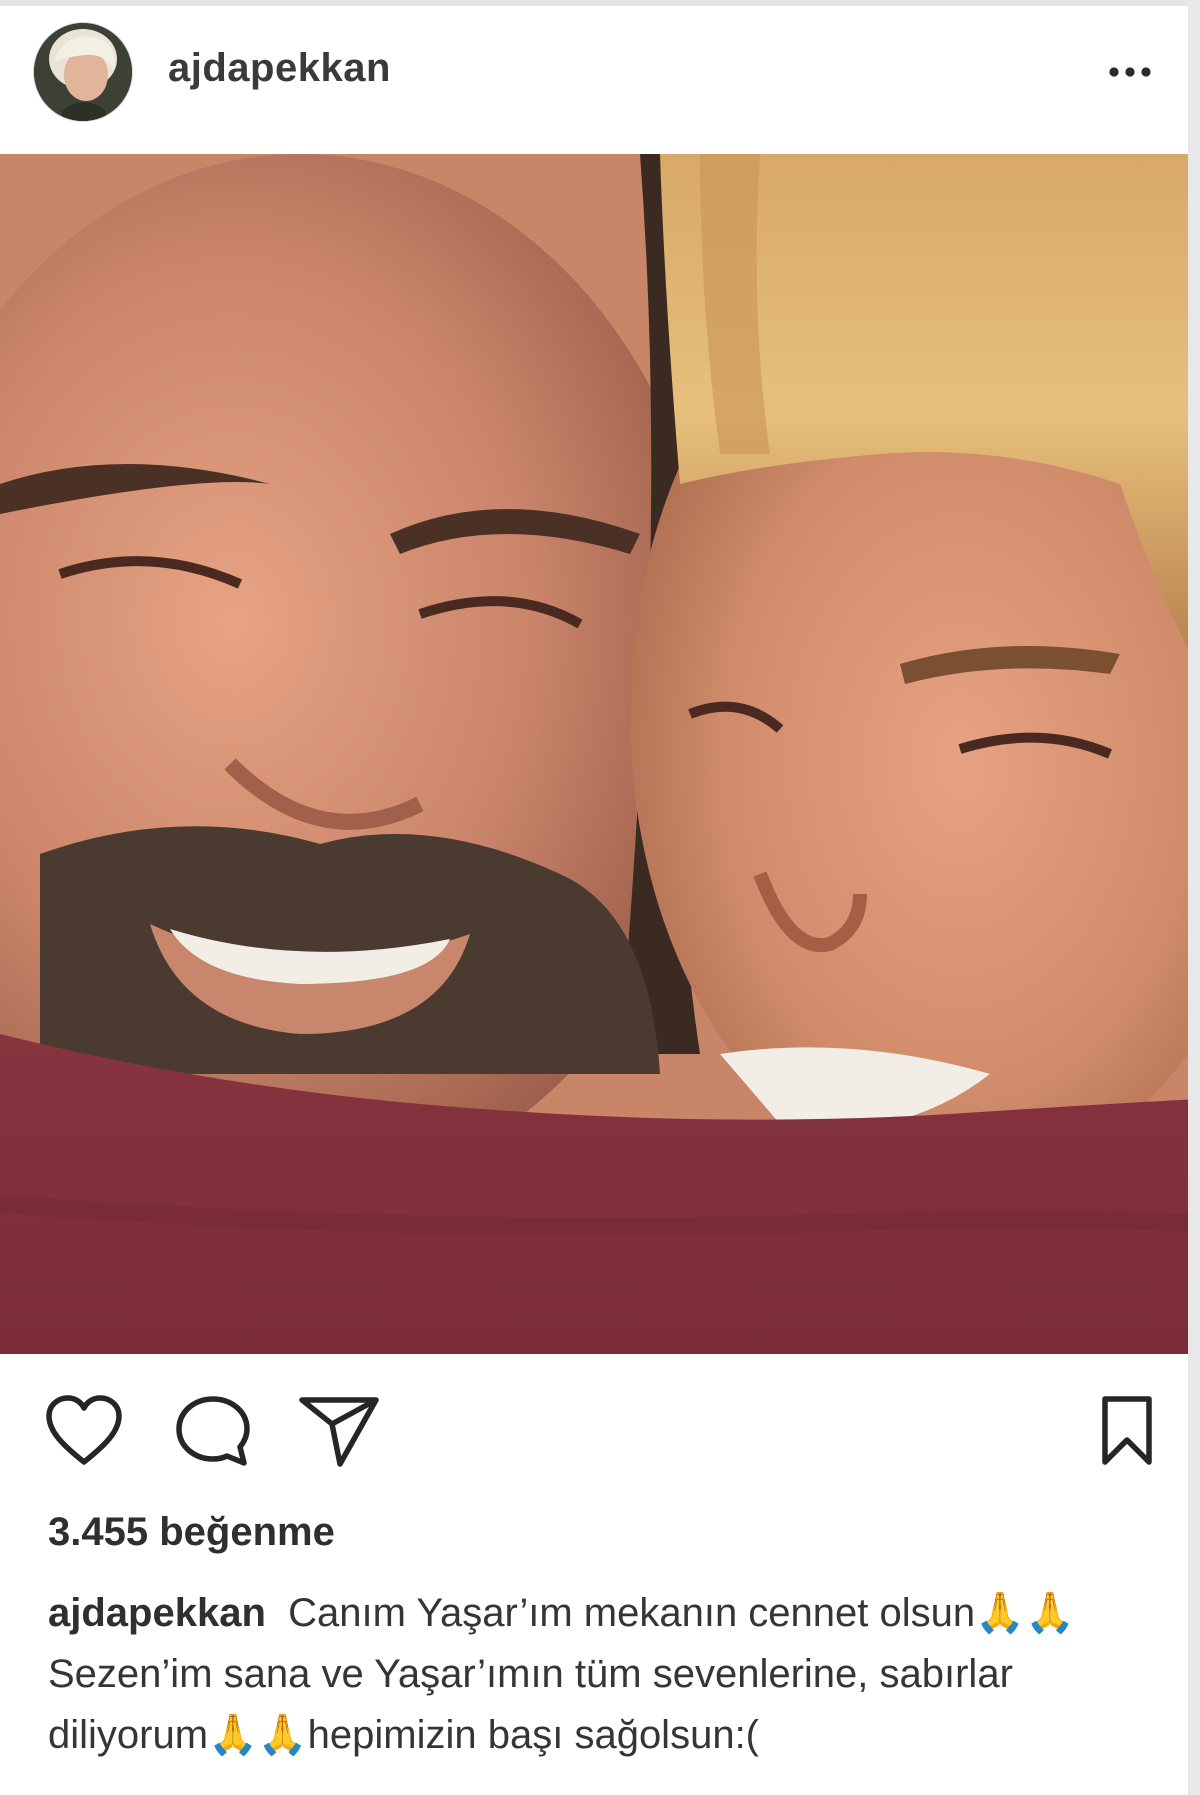  What do you see at coordinates (1127, 1433) in the screenshot?
I see `bookmark-icon` at bounding box center [1127, 1433].